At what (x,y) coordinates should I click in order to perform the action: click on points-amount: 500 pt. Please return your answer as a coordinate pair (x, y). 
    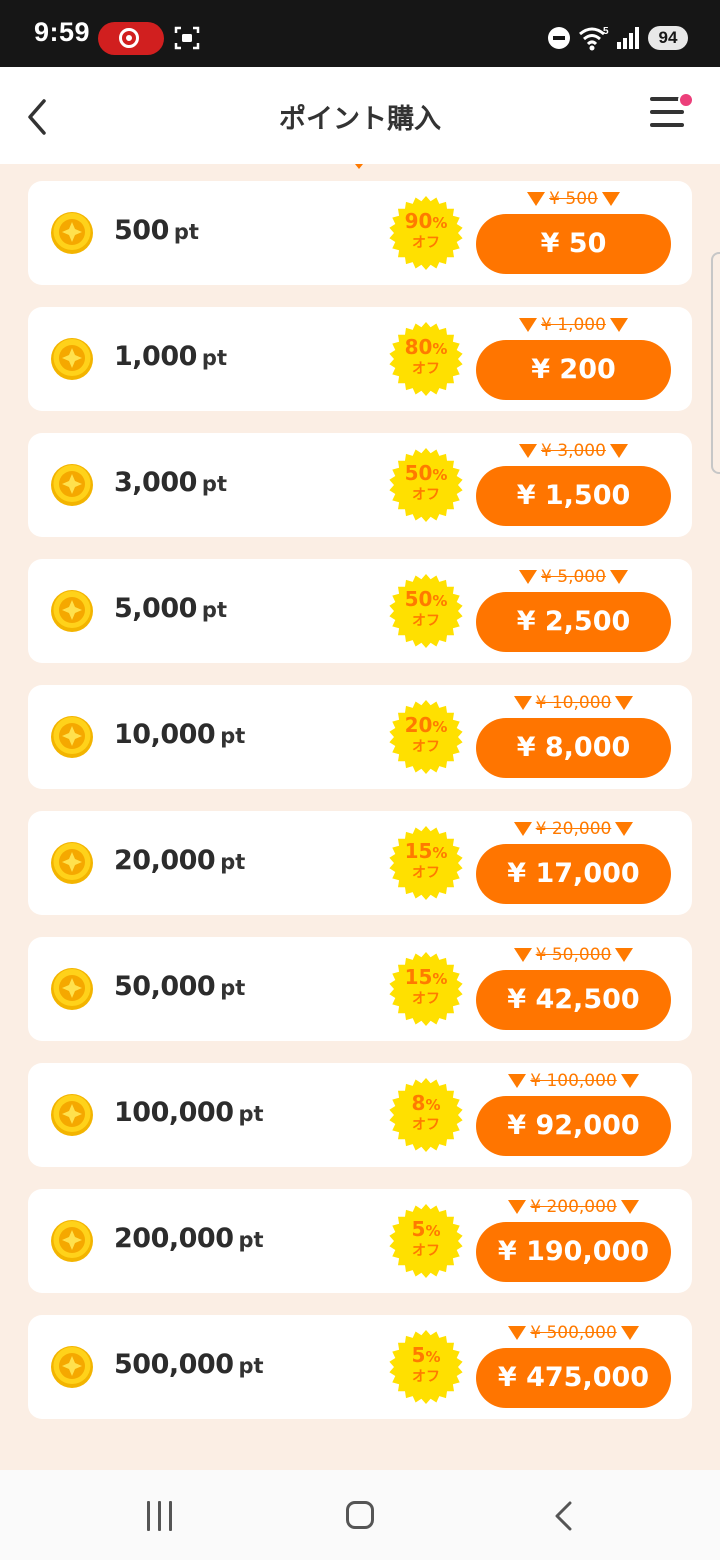
    Looking at the image, I should click on (156, 230).